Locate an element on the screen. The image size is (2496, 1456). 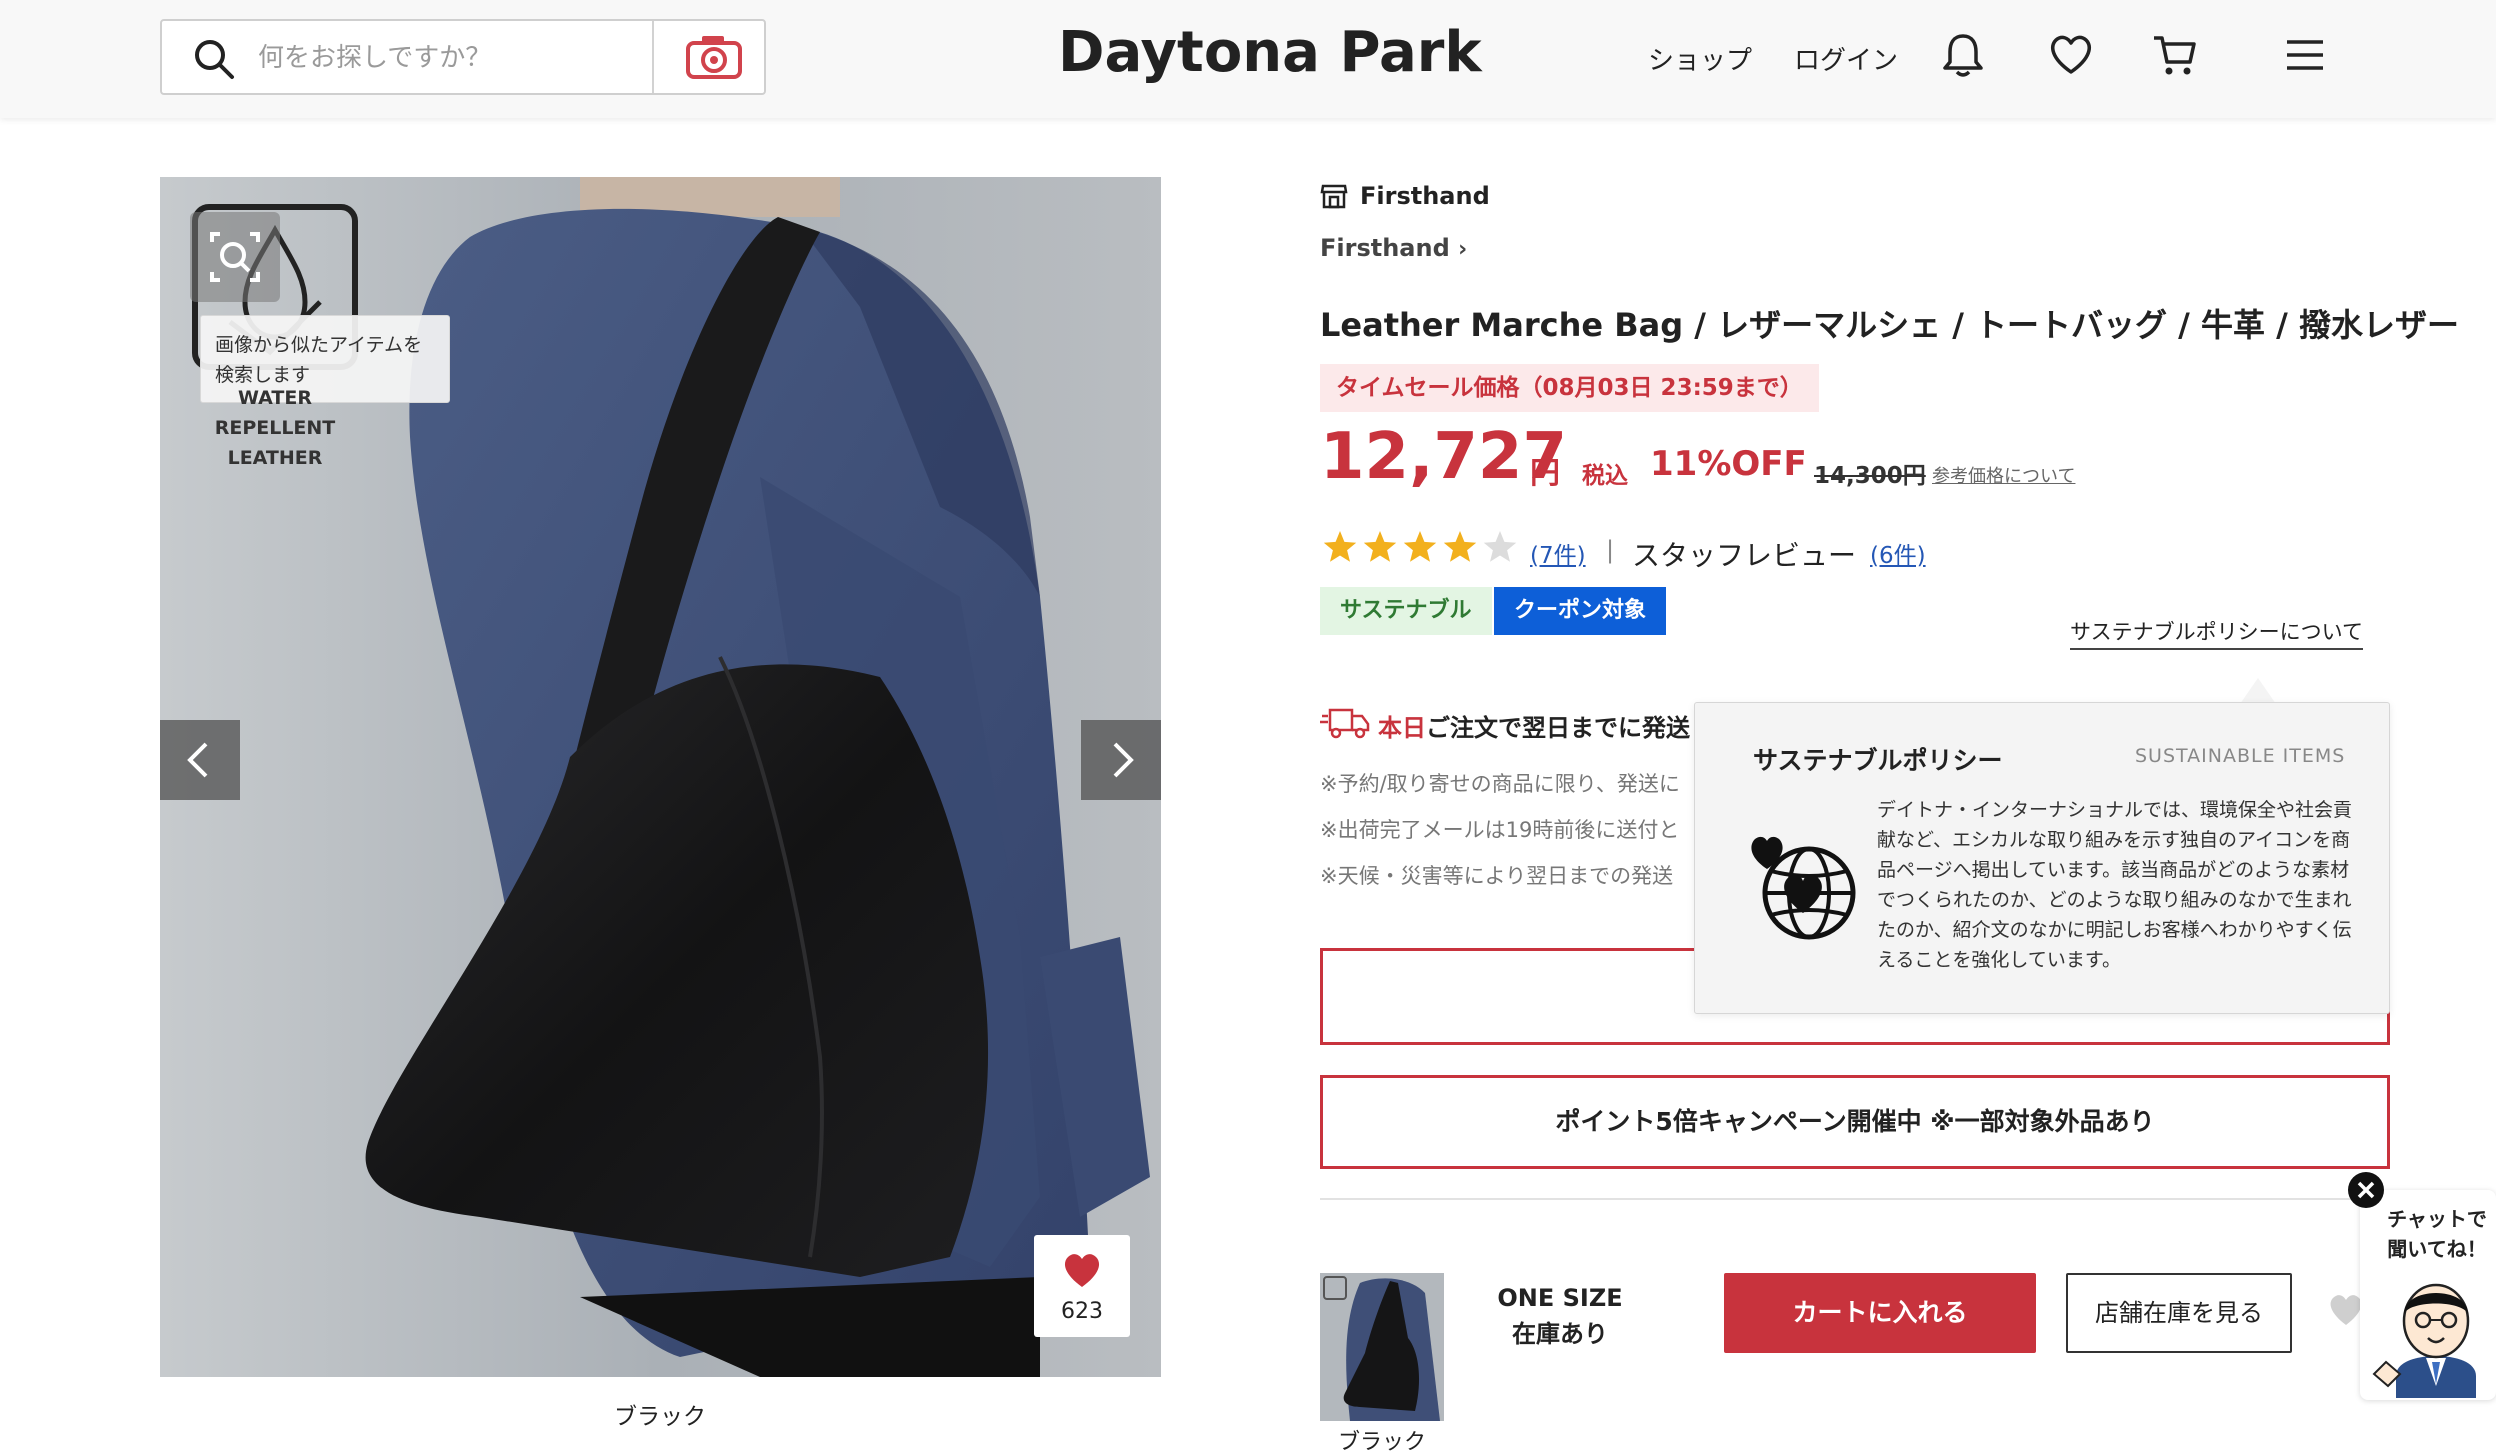
prev-image-button is located at coordinates (200, 760).